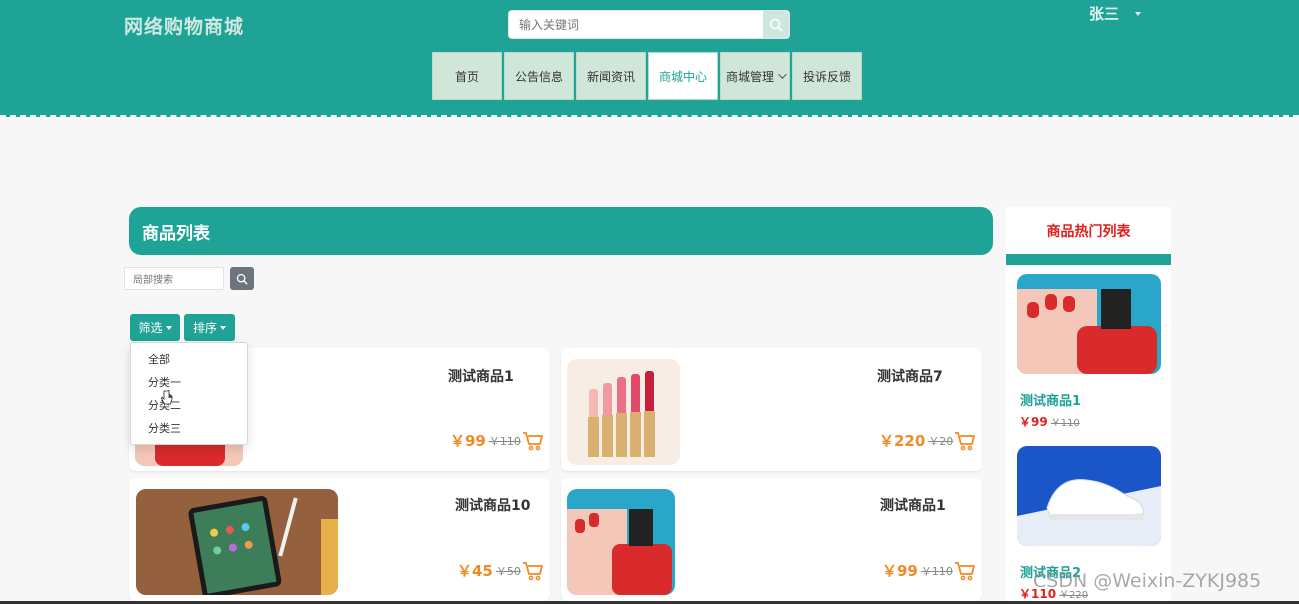 The image size is (1299, 604). I want to click on main-nav: 首页 公告信息 新闻资讯 商城中心 商城管理 投诉反馈, so click(647, 76).